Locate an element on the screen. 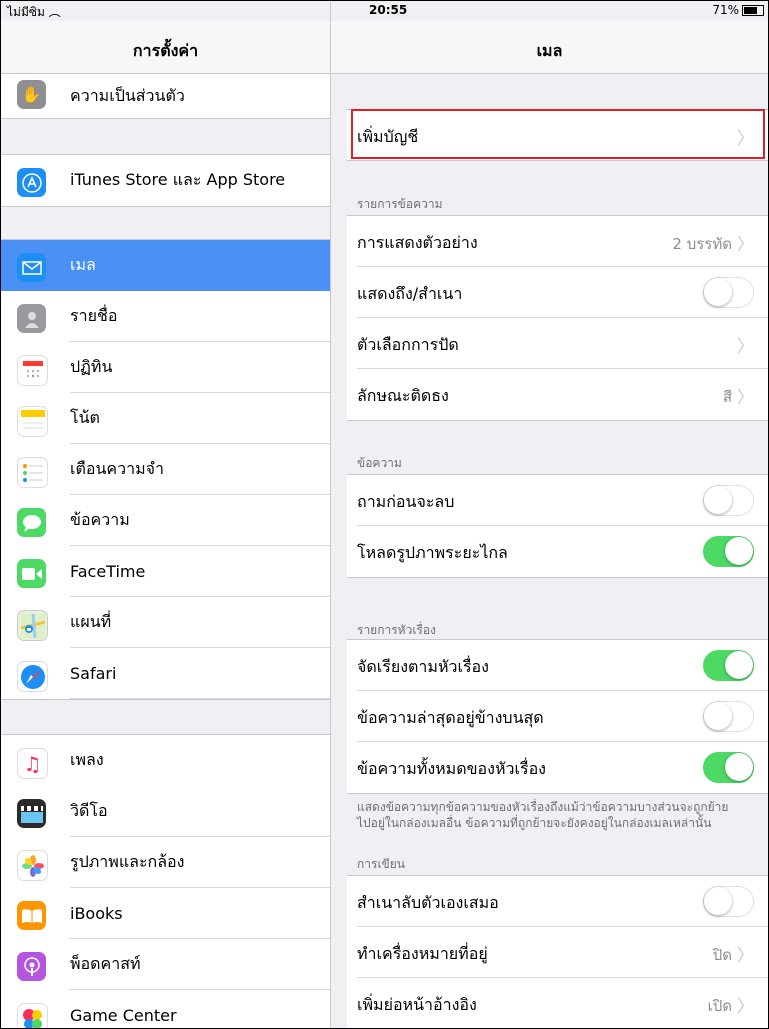 This screenshot has height=1029, width=769. music-icon: ♫ is located at coordinates (32, 763).